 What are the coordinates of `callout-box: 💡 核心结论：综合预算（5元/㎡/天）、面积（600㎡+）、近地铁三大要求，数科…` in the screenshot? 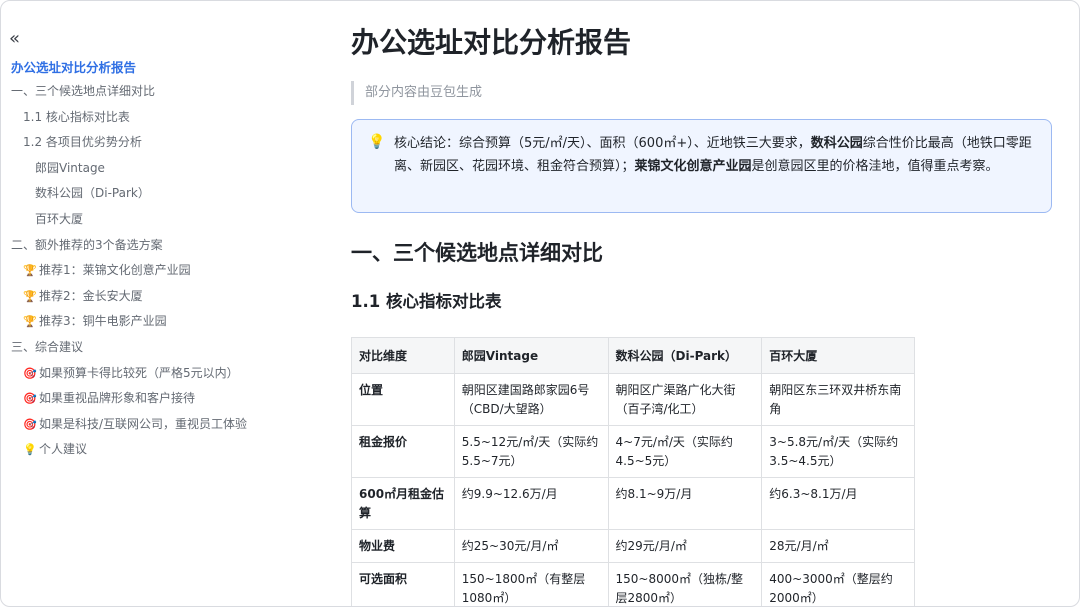 It's located at (701, 166).